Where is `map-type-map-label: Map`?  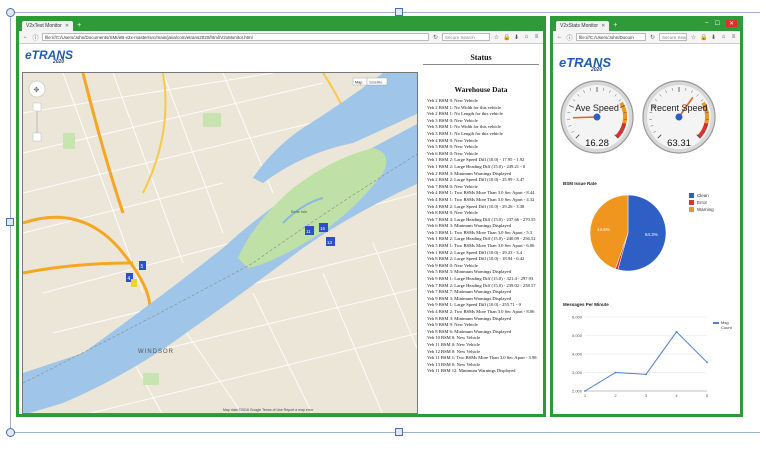 map-type-map-label: Map is located at coordinates (358, 83).